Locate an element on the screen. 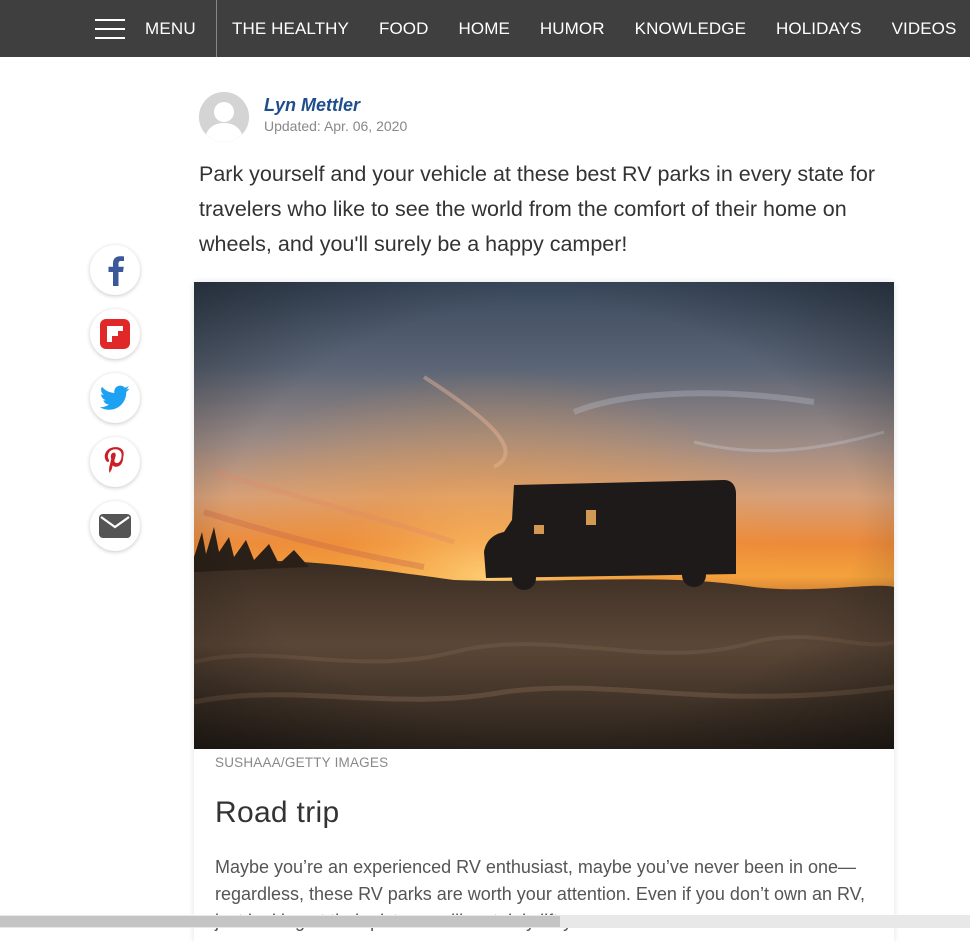  twitter-share-button is located at coordinates (115, 398).